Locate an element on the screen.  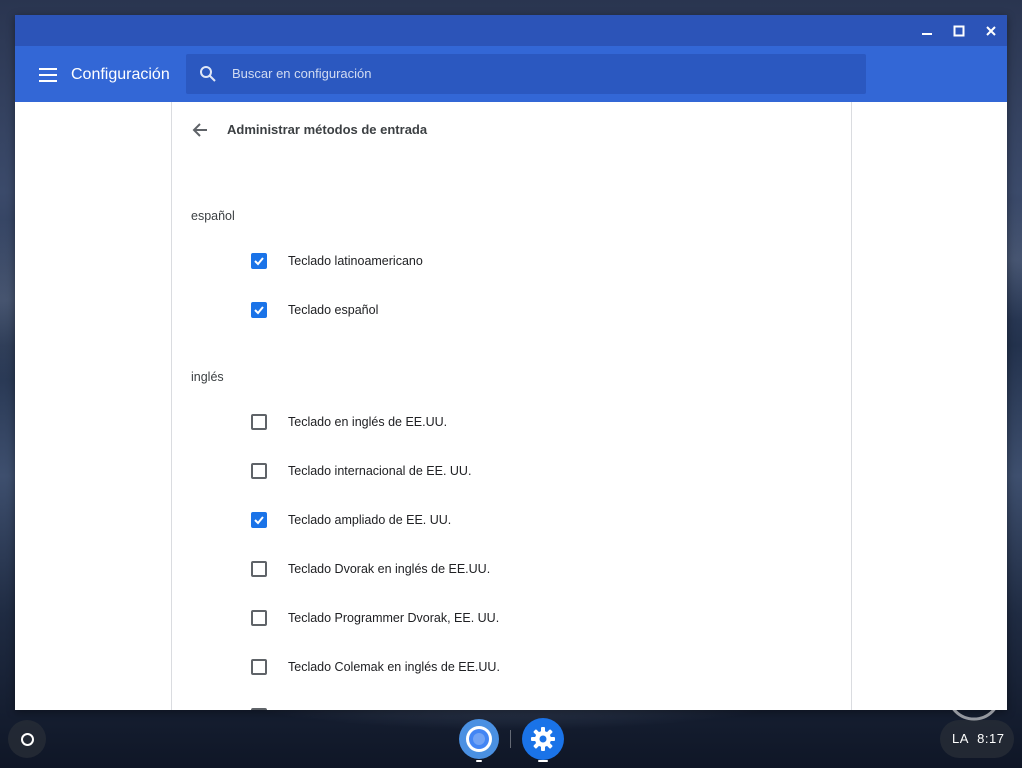
hamburger-menu-icon is located at coordinates (48, 75).